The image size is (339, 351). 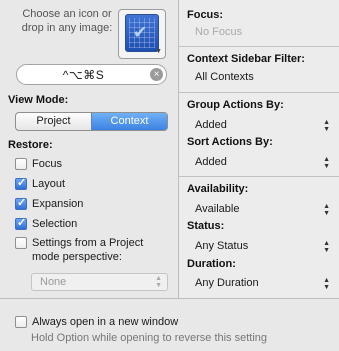 What do you see at coordinates (235, 105) in the screenshot?
I see `group-actions-label: Group Actions By:` at bounding box center [235, 105].